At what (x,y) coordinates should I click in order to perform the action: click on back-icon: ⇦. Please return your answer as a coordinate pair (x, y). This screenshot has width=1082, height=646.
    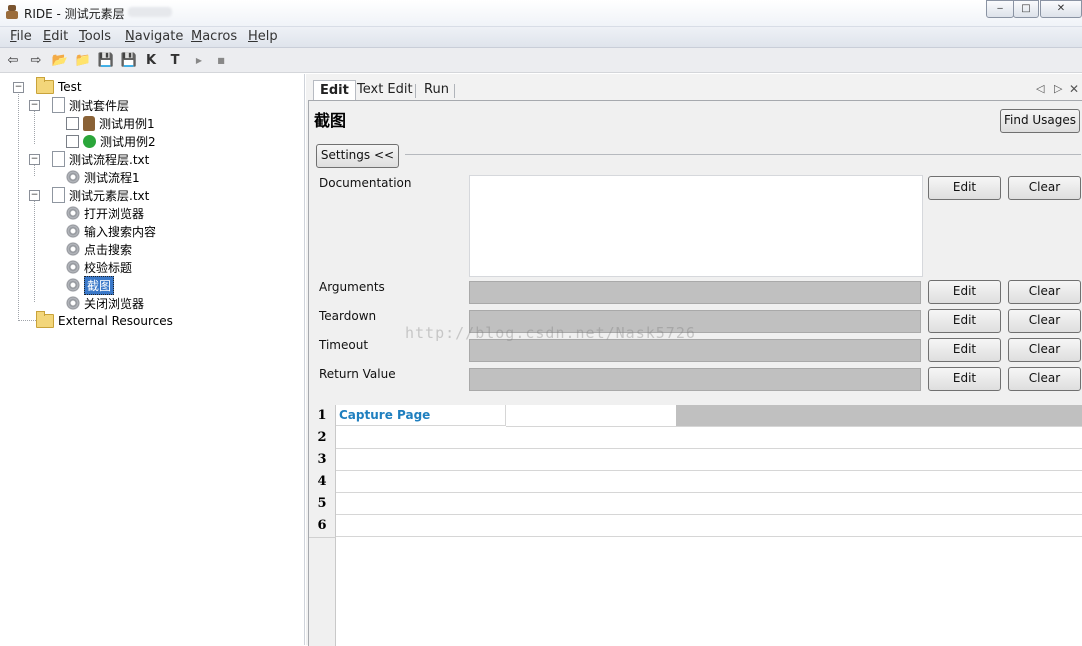
    Looking at the image, I should click on (13, 60).